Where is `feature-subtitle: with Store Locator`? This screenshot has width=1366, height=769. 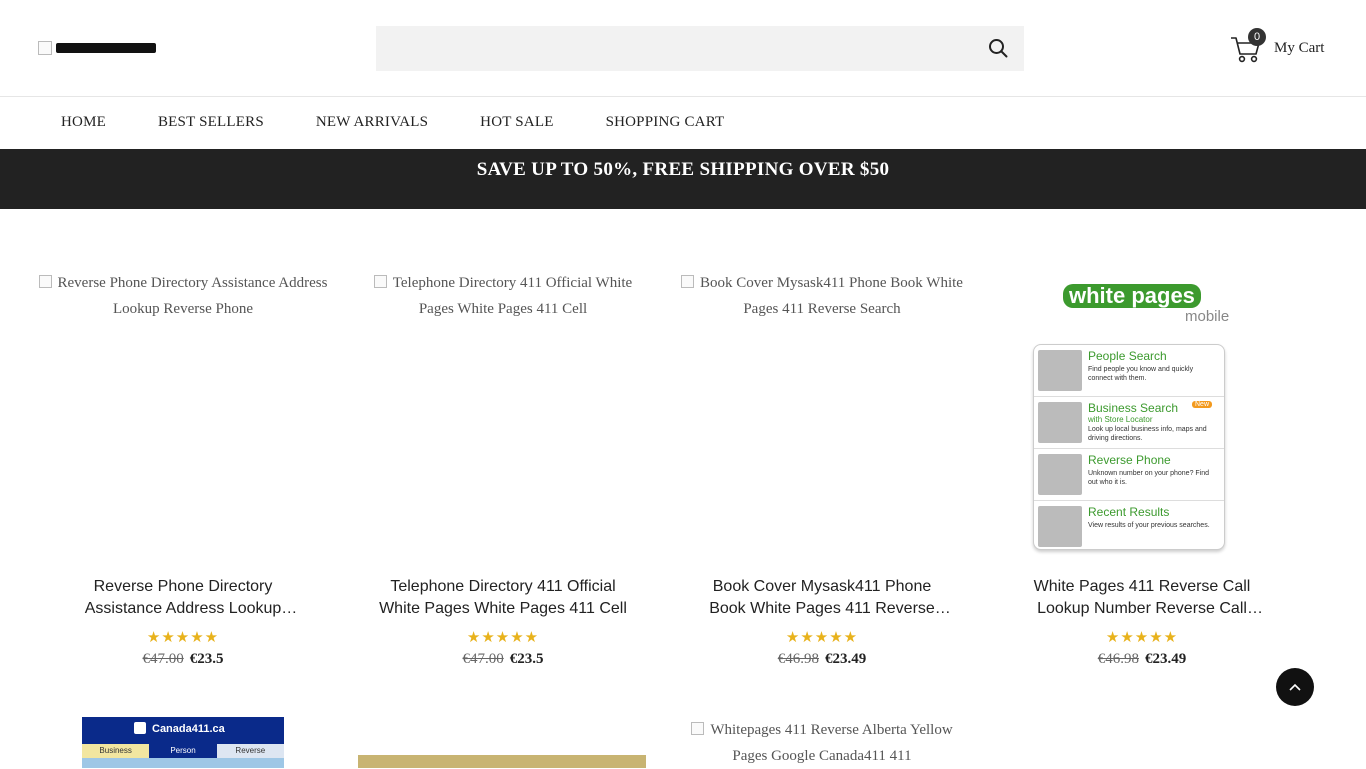 feature-subtitle: with Store Locator is located at coordinates (1120, 419).